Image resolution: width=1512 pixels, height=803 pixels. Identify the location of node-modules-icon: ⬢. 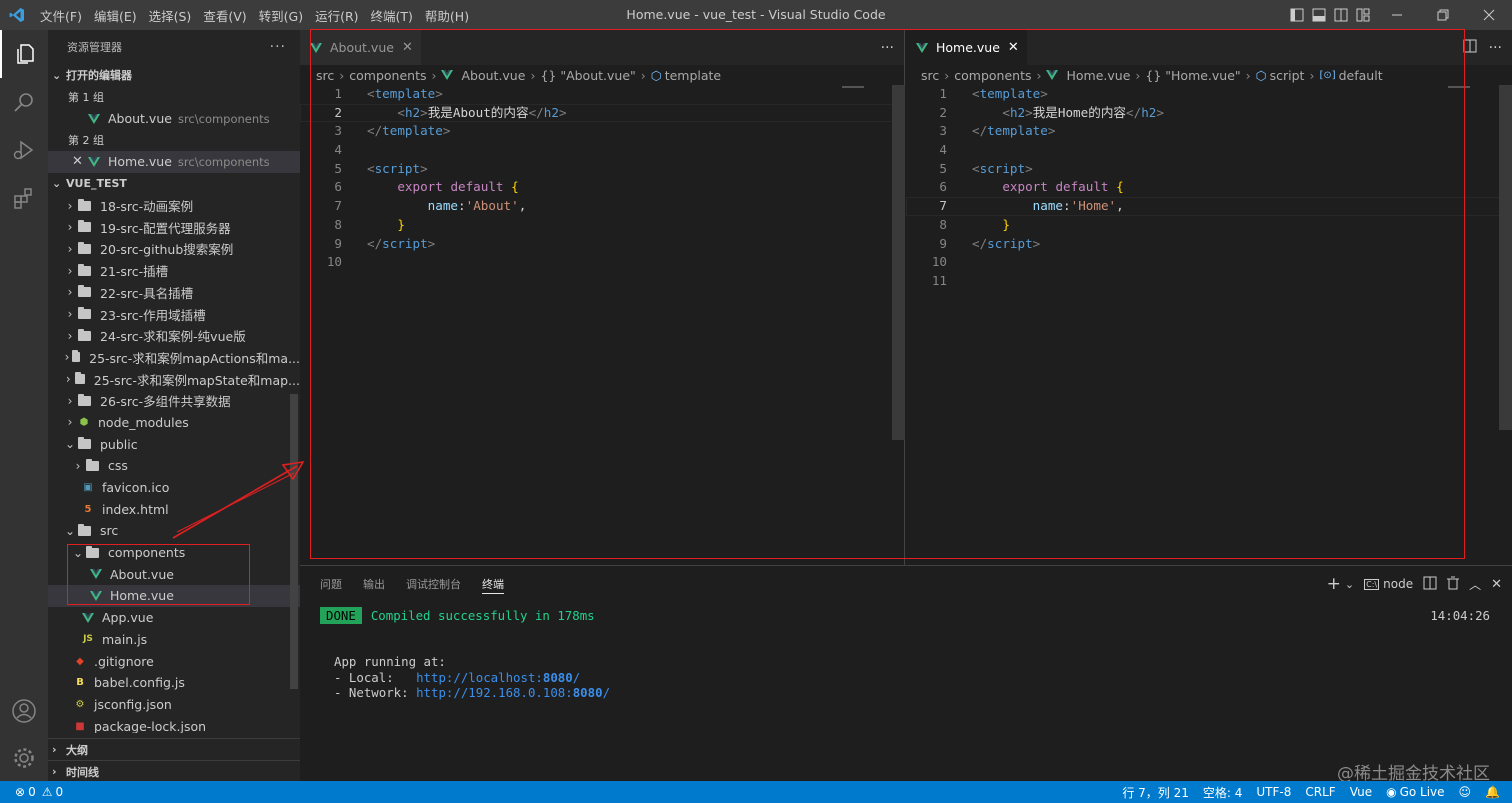
(84, 422).